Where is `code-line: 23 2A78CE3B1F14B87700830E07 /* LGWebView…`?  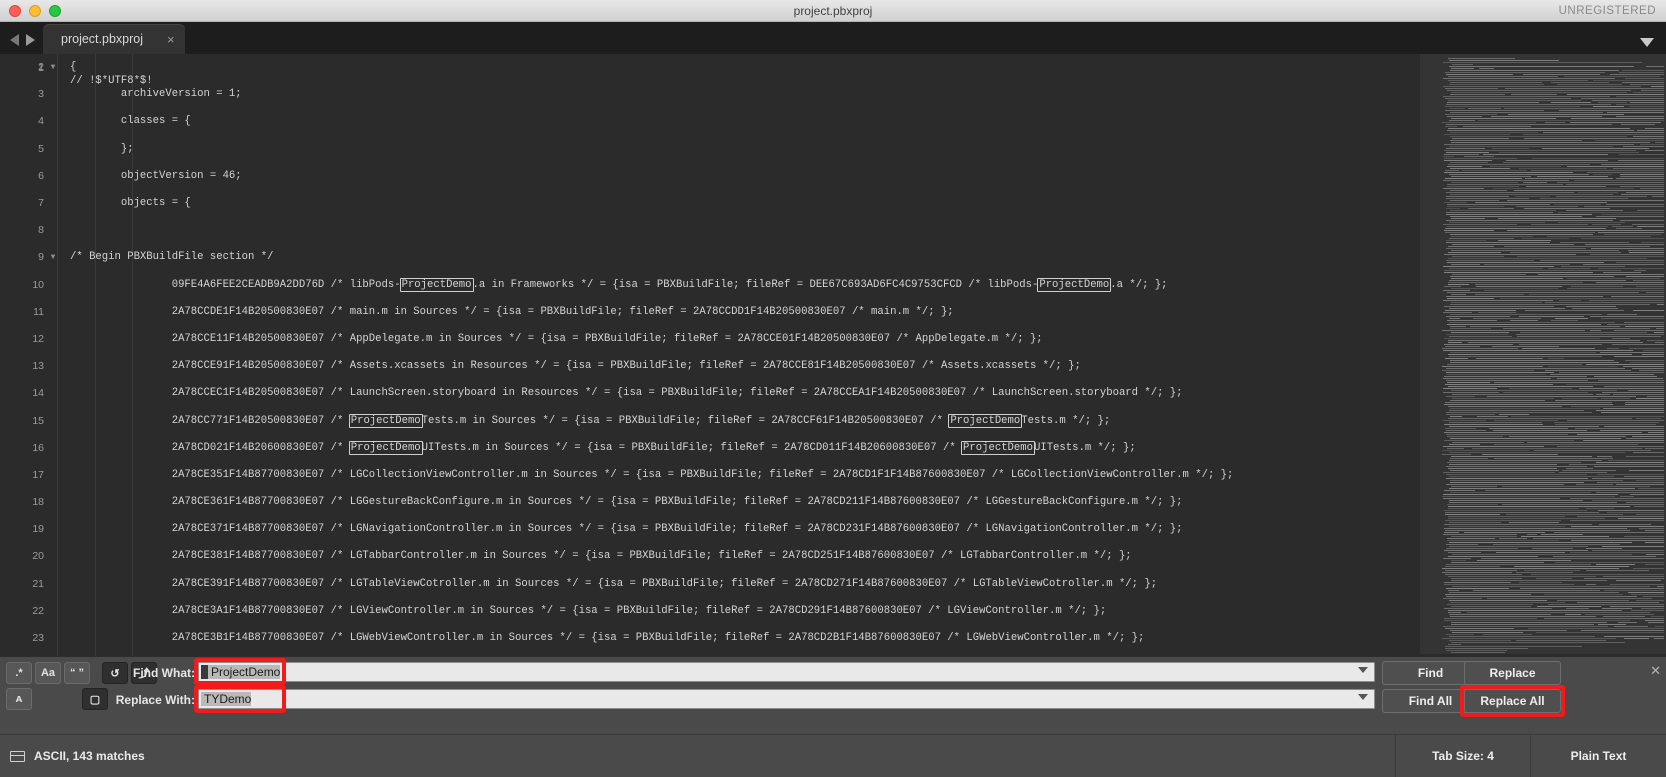
code-line: 23 2A78CE3B1F14B87700830E07 /* LGWebView… is located at coordinates (833, 639).